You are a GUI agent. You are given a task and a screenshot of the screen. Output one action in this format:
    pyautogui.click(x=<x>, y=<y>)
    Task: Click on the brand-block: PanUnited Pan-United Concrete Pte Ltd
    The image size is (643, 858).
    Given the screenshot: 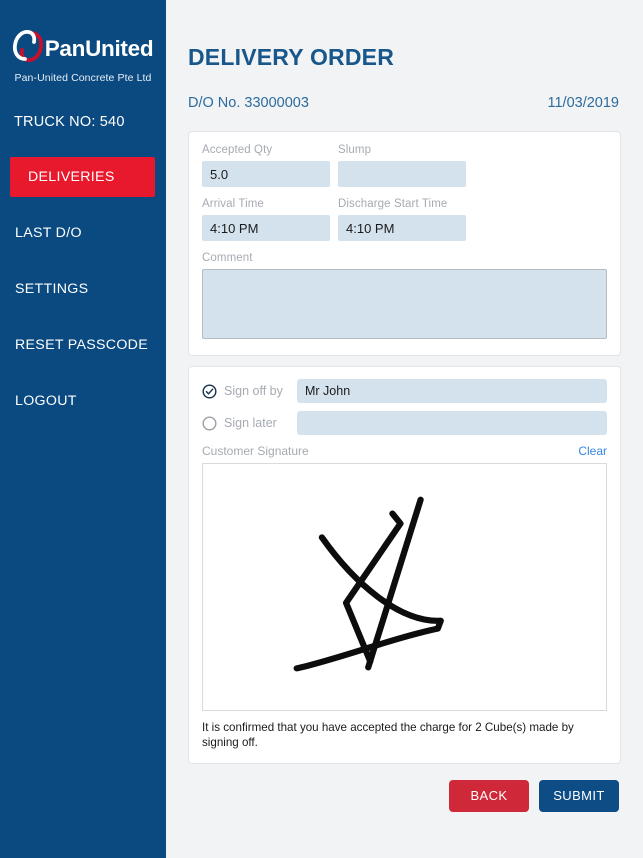 What is the action you would take?
    pyautogui.click(x=83, y=42)
    